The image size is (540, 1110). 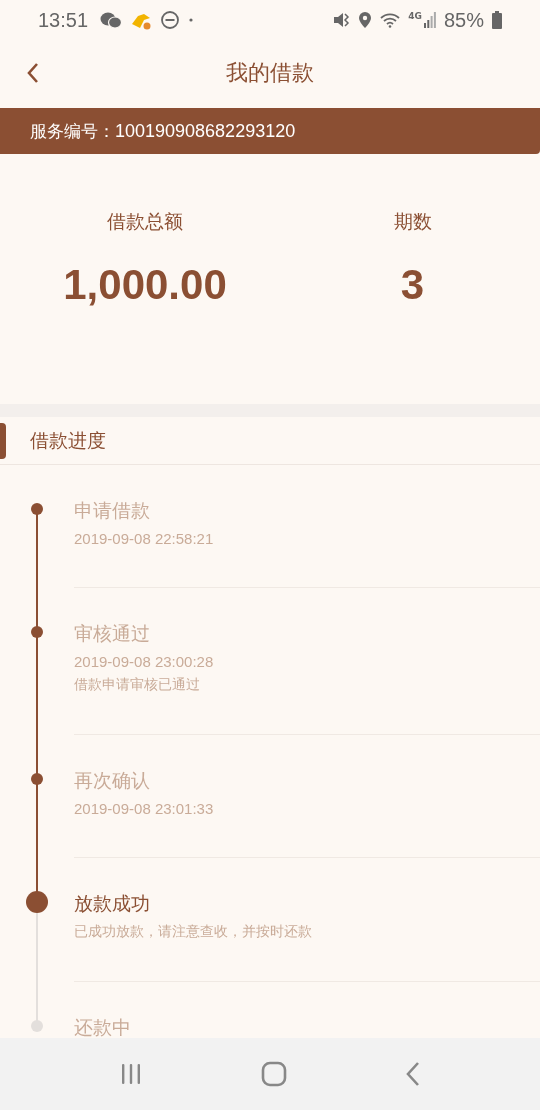 What do you see at coordinates (137, 685) in the screenshot?
I see `step-note: 借款申请审核已通过` at bounding box center [137, 685].